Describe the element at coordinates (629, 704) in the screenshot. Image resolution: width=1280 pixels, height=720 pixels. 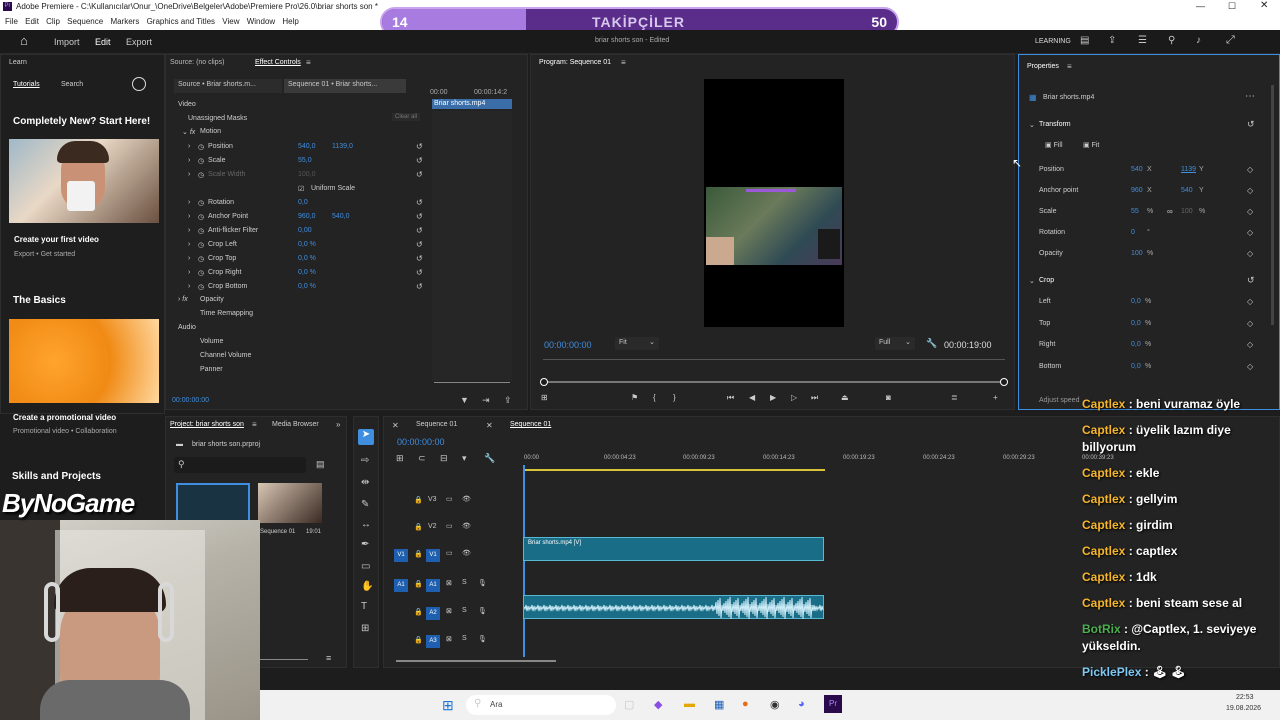
I see `task-view-icon: ▢` at that location.